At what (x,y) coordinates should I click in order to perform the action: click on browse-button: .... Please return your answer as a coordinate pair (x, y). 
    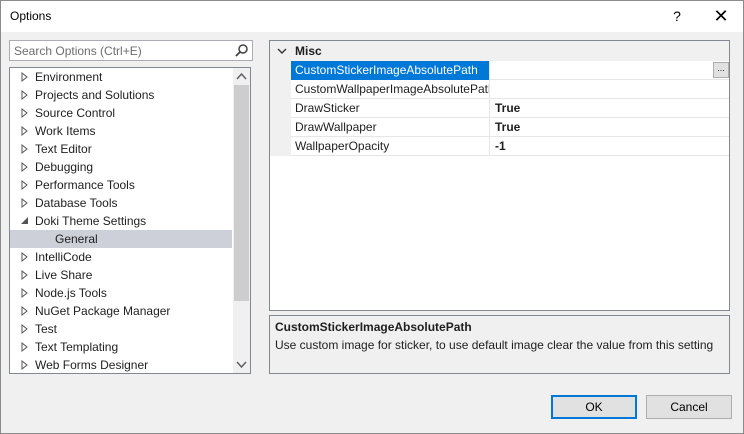
    Looking at the image, I should click on (721, 70).